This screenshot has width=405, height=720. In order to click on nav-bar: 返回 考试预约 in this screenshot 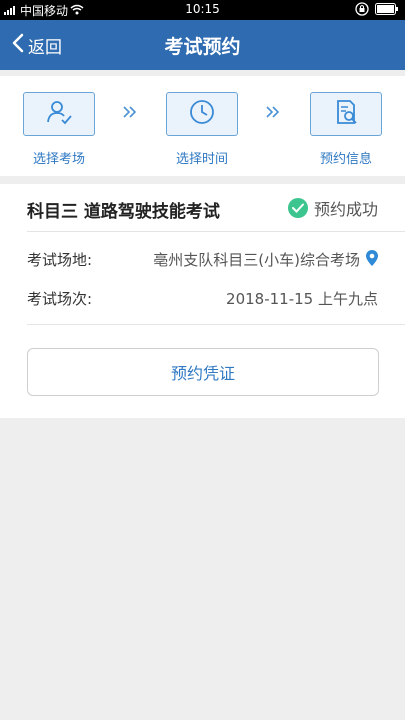, I will do `click(202, 45)`.